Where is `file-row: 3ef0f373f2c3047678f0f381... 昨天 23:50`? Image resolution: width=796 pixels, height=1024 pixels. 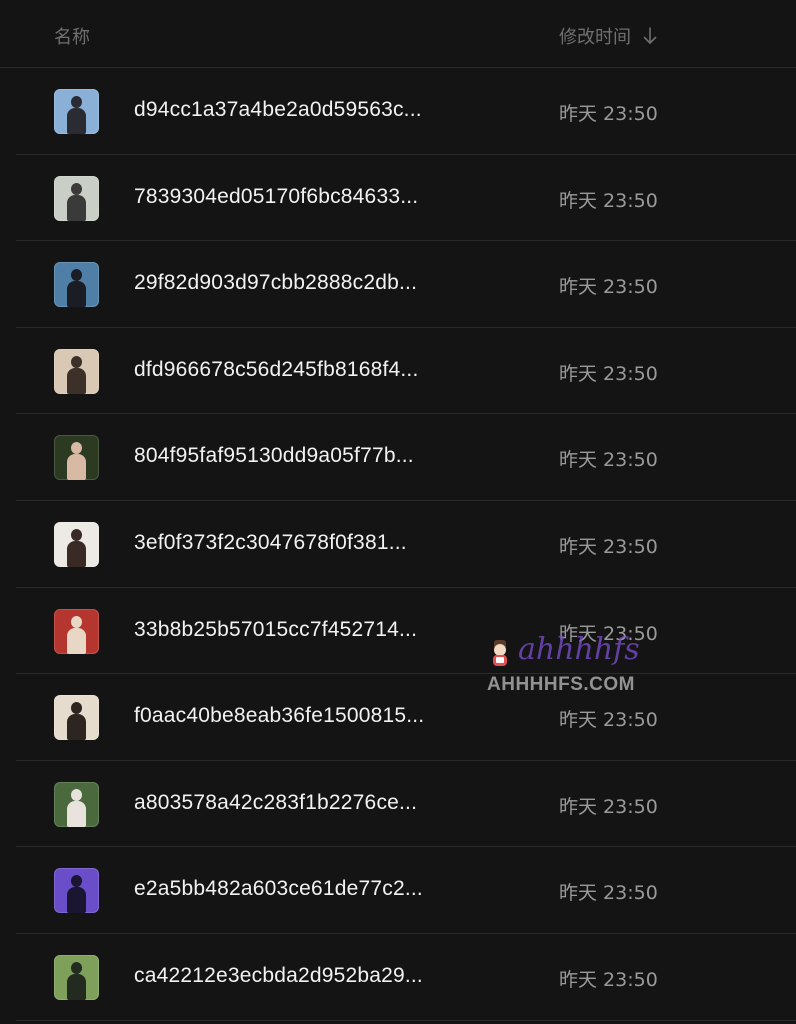 file-row: 3ef0f373f2c3047678f0f381... 昨天 23:50 is located at coordinates (406, 544).